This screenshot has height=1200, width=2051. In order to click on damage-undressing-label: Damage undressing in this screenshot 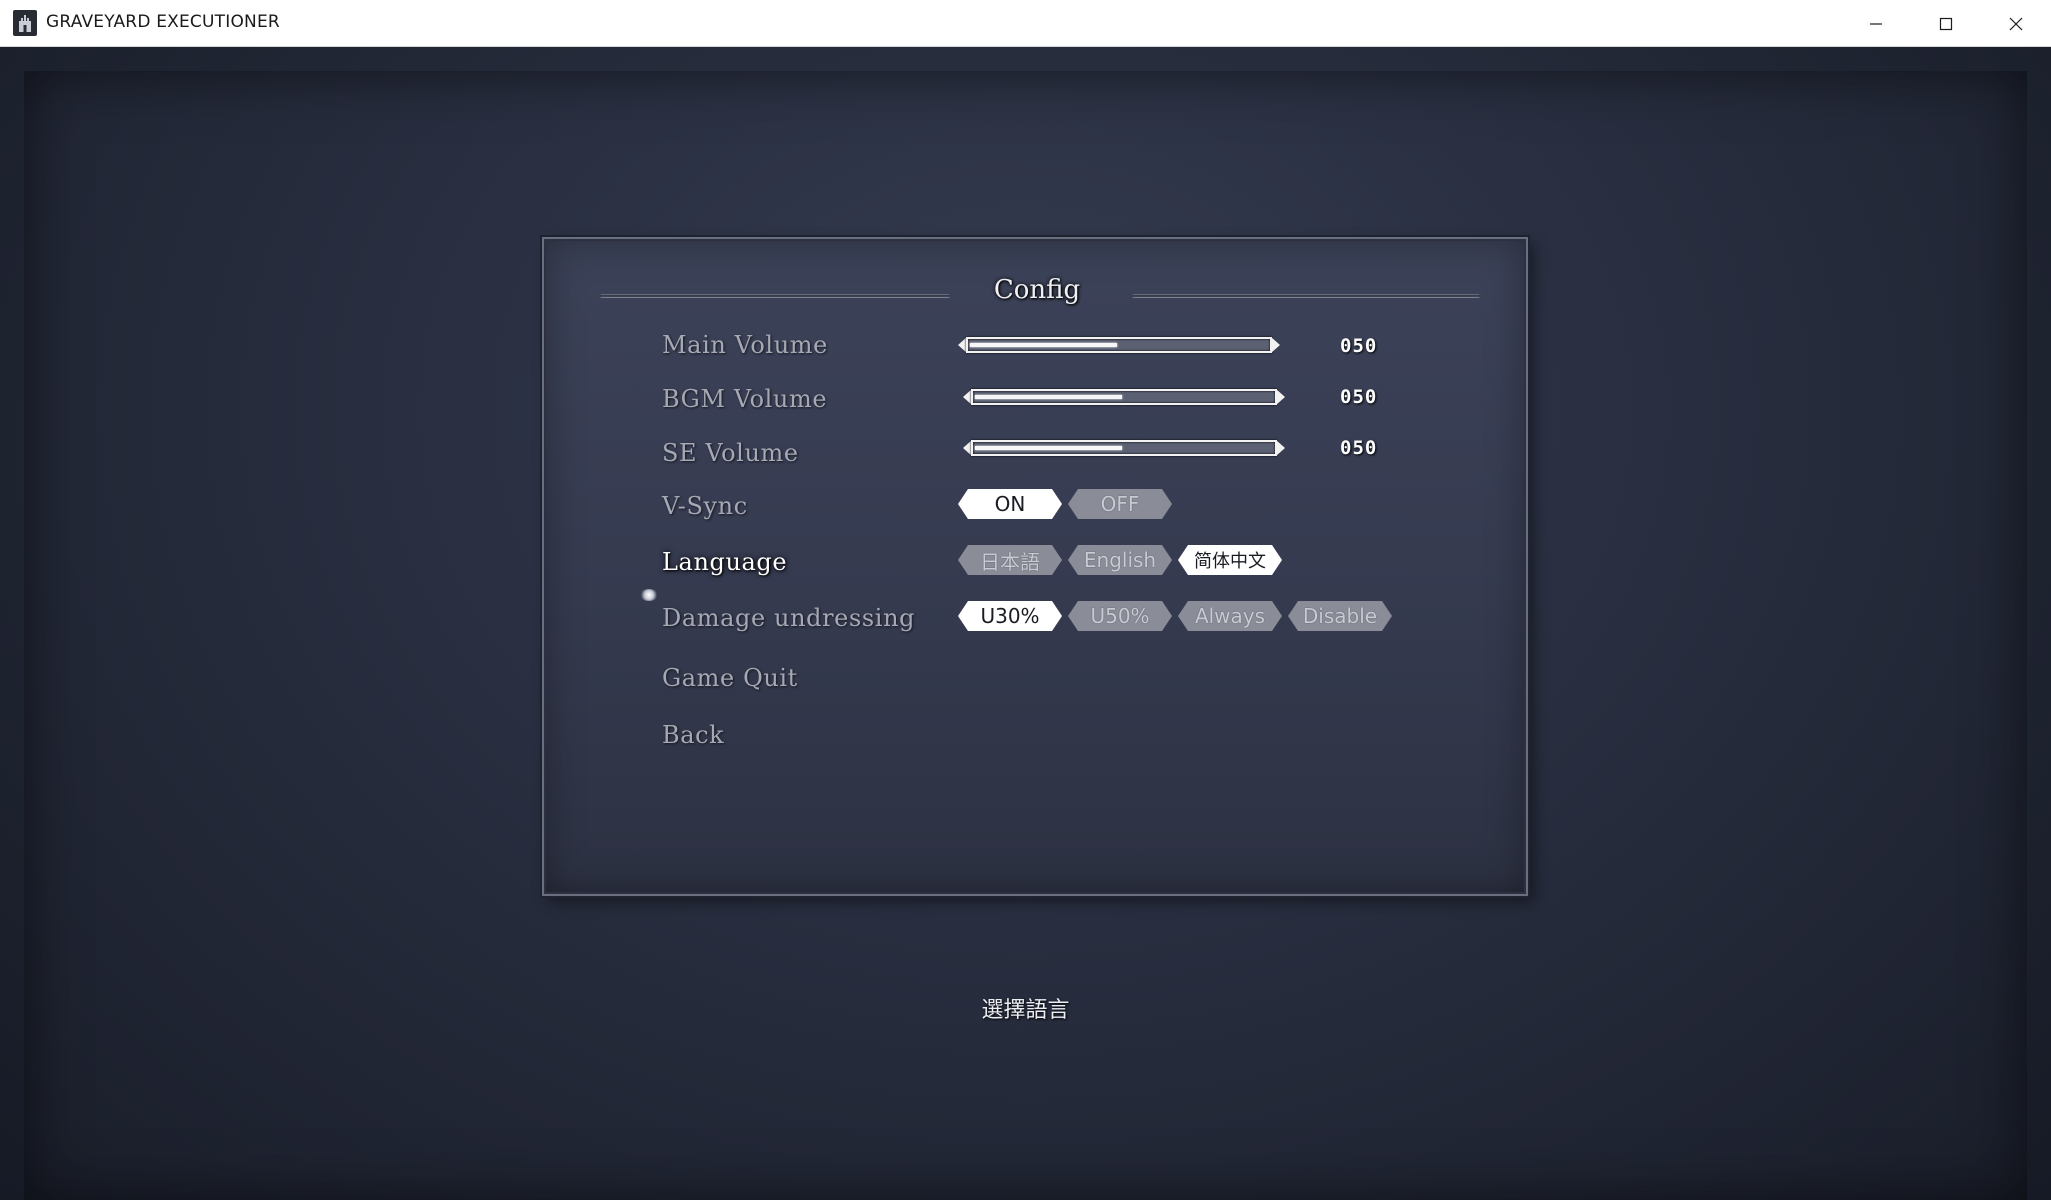, I will do `click(788, 618)`.